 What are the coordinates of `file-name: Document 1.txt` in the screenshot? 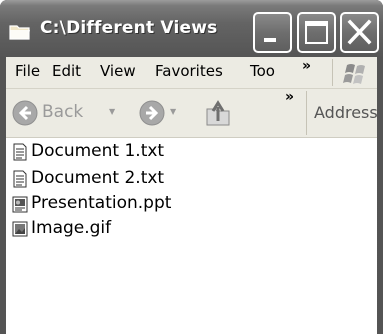 It's located at (98, 151).